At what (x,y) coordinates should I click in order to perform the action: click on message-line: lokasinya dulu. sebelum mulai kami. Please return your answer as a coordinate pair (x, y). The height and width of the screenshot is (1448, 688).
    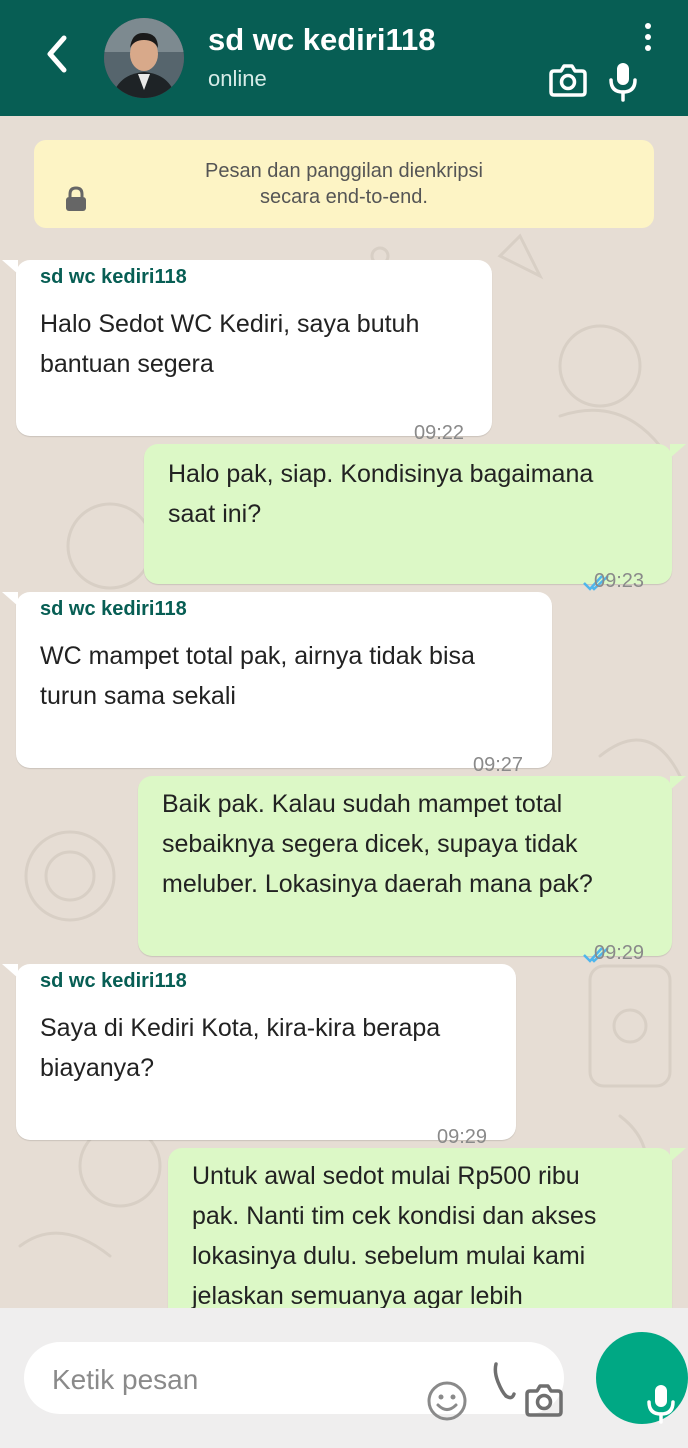
    Looking at the image, I should click on (389, 1256).